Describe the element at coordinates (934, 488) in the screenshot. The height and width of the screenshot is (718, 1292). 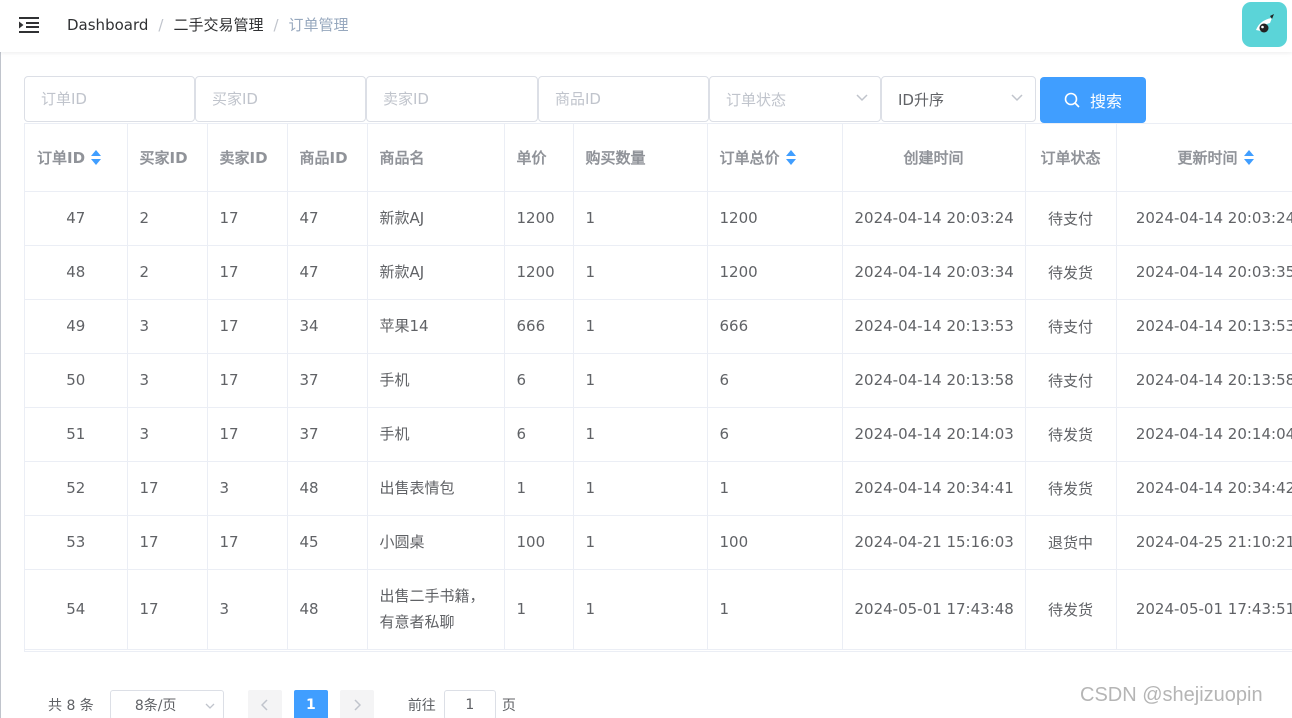
I see `cell-created-at: 2024-04-14 20:34:41` at that location.